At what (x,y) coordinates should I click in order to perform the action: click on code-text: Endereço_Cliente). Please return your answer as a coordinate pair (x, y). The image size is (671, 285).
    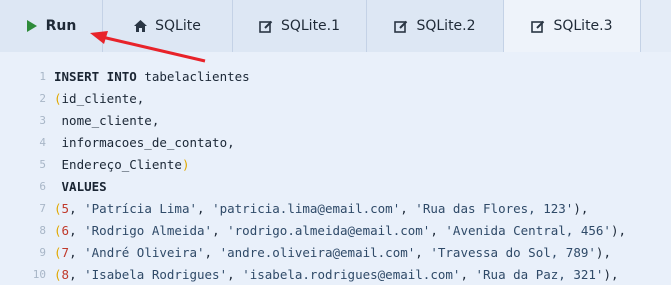
    Looking at the image, I should click on (122, 164).